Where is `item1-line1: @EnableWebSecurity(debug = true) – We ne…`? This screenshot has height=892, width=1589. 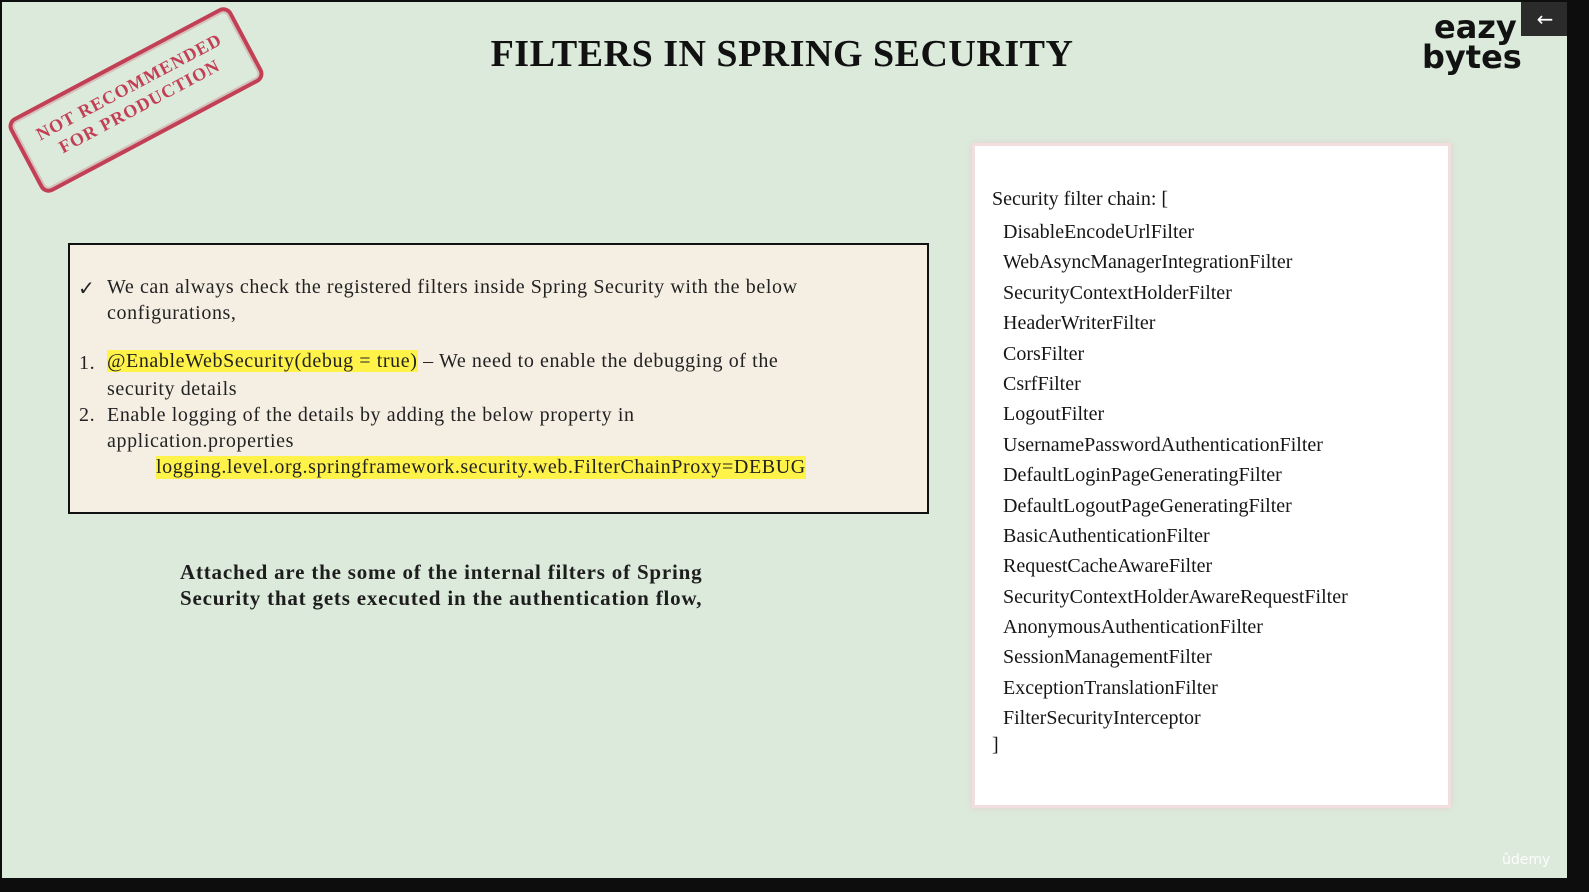
item1-line1: @EnableWebSecurity(debug = true) – We ne… is located at coordinates (442, 361).